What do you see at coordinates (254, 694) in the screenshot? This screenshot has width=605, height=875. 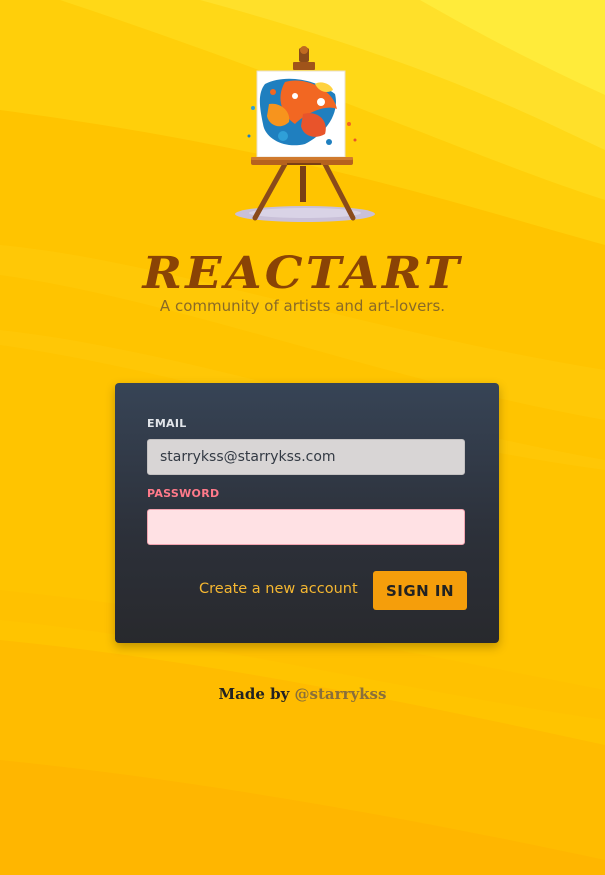 I see `made-by-label: Made by` at bounding box center [254, 694].